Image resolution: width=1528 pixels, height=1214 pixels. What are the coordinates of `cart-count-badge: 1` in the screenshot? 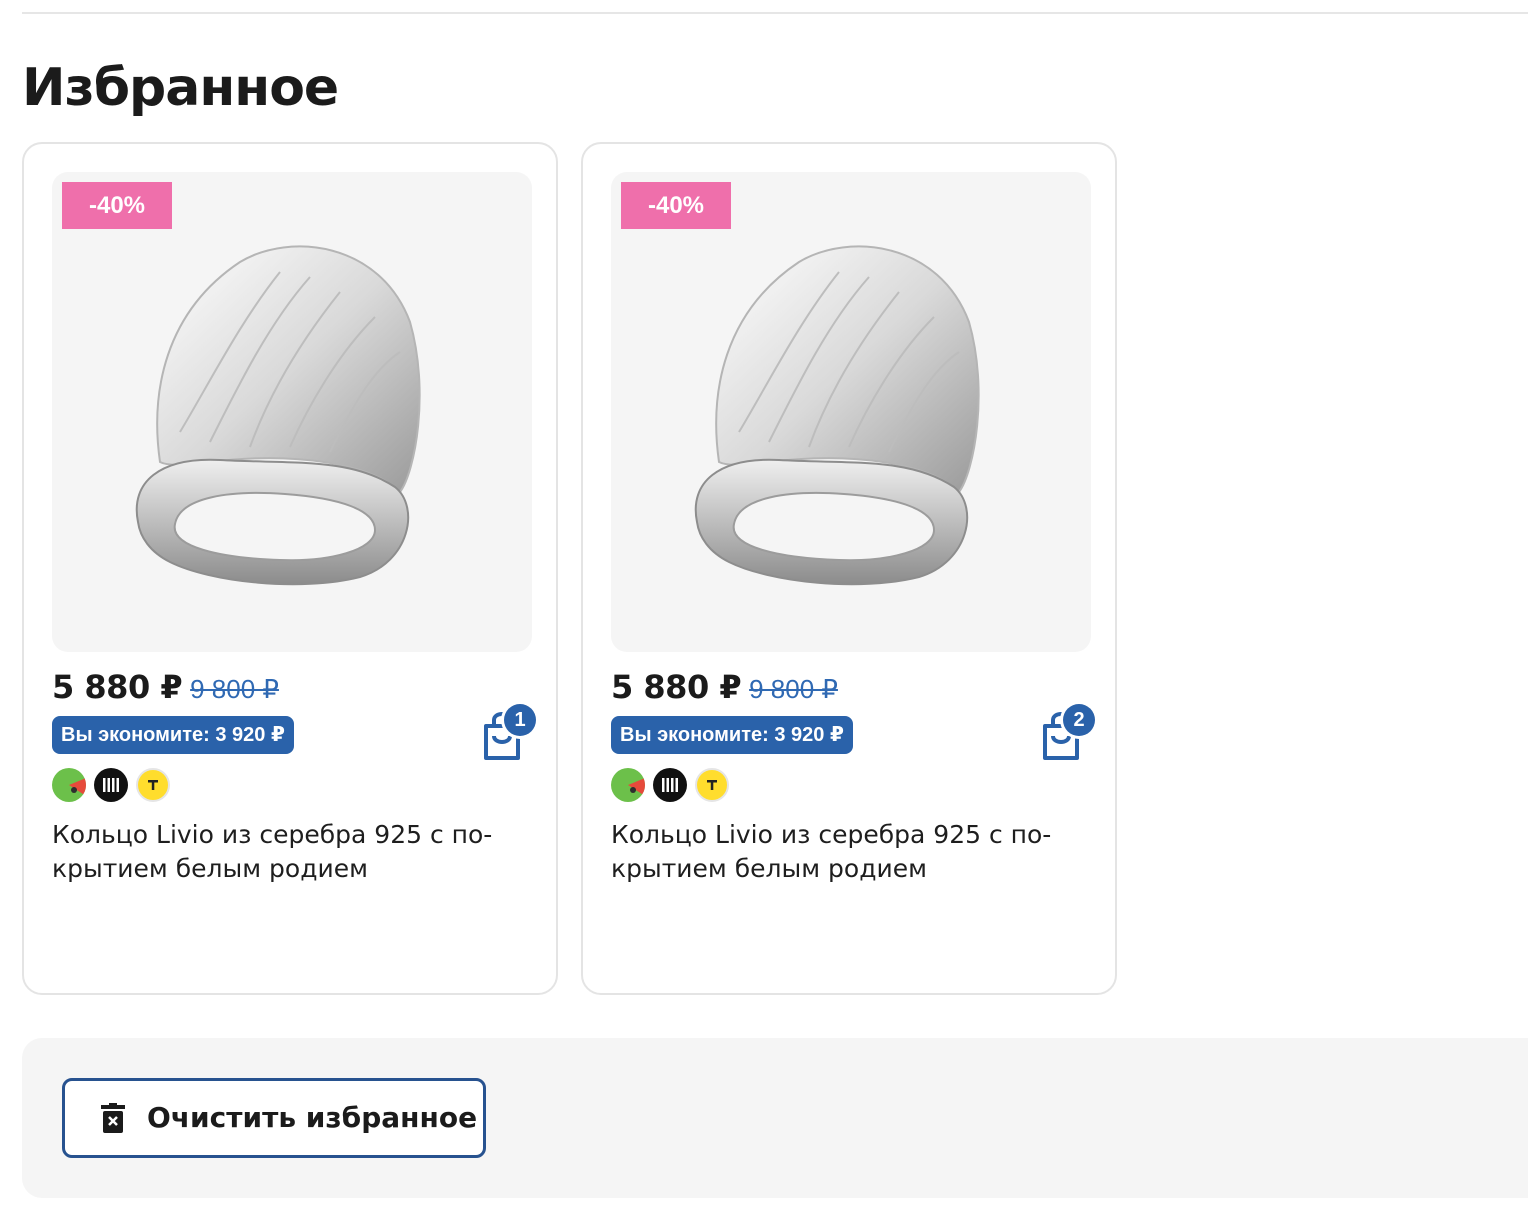 It's located at (520, 720).